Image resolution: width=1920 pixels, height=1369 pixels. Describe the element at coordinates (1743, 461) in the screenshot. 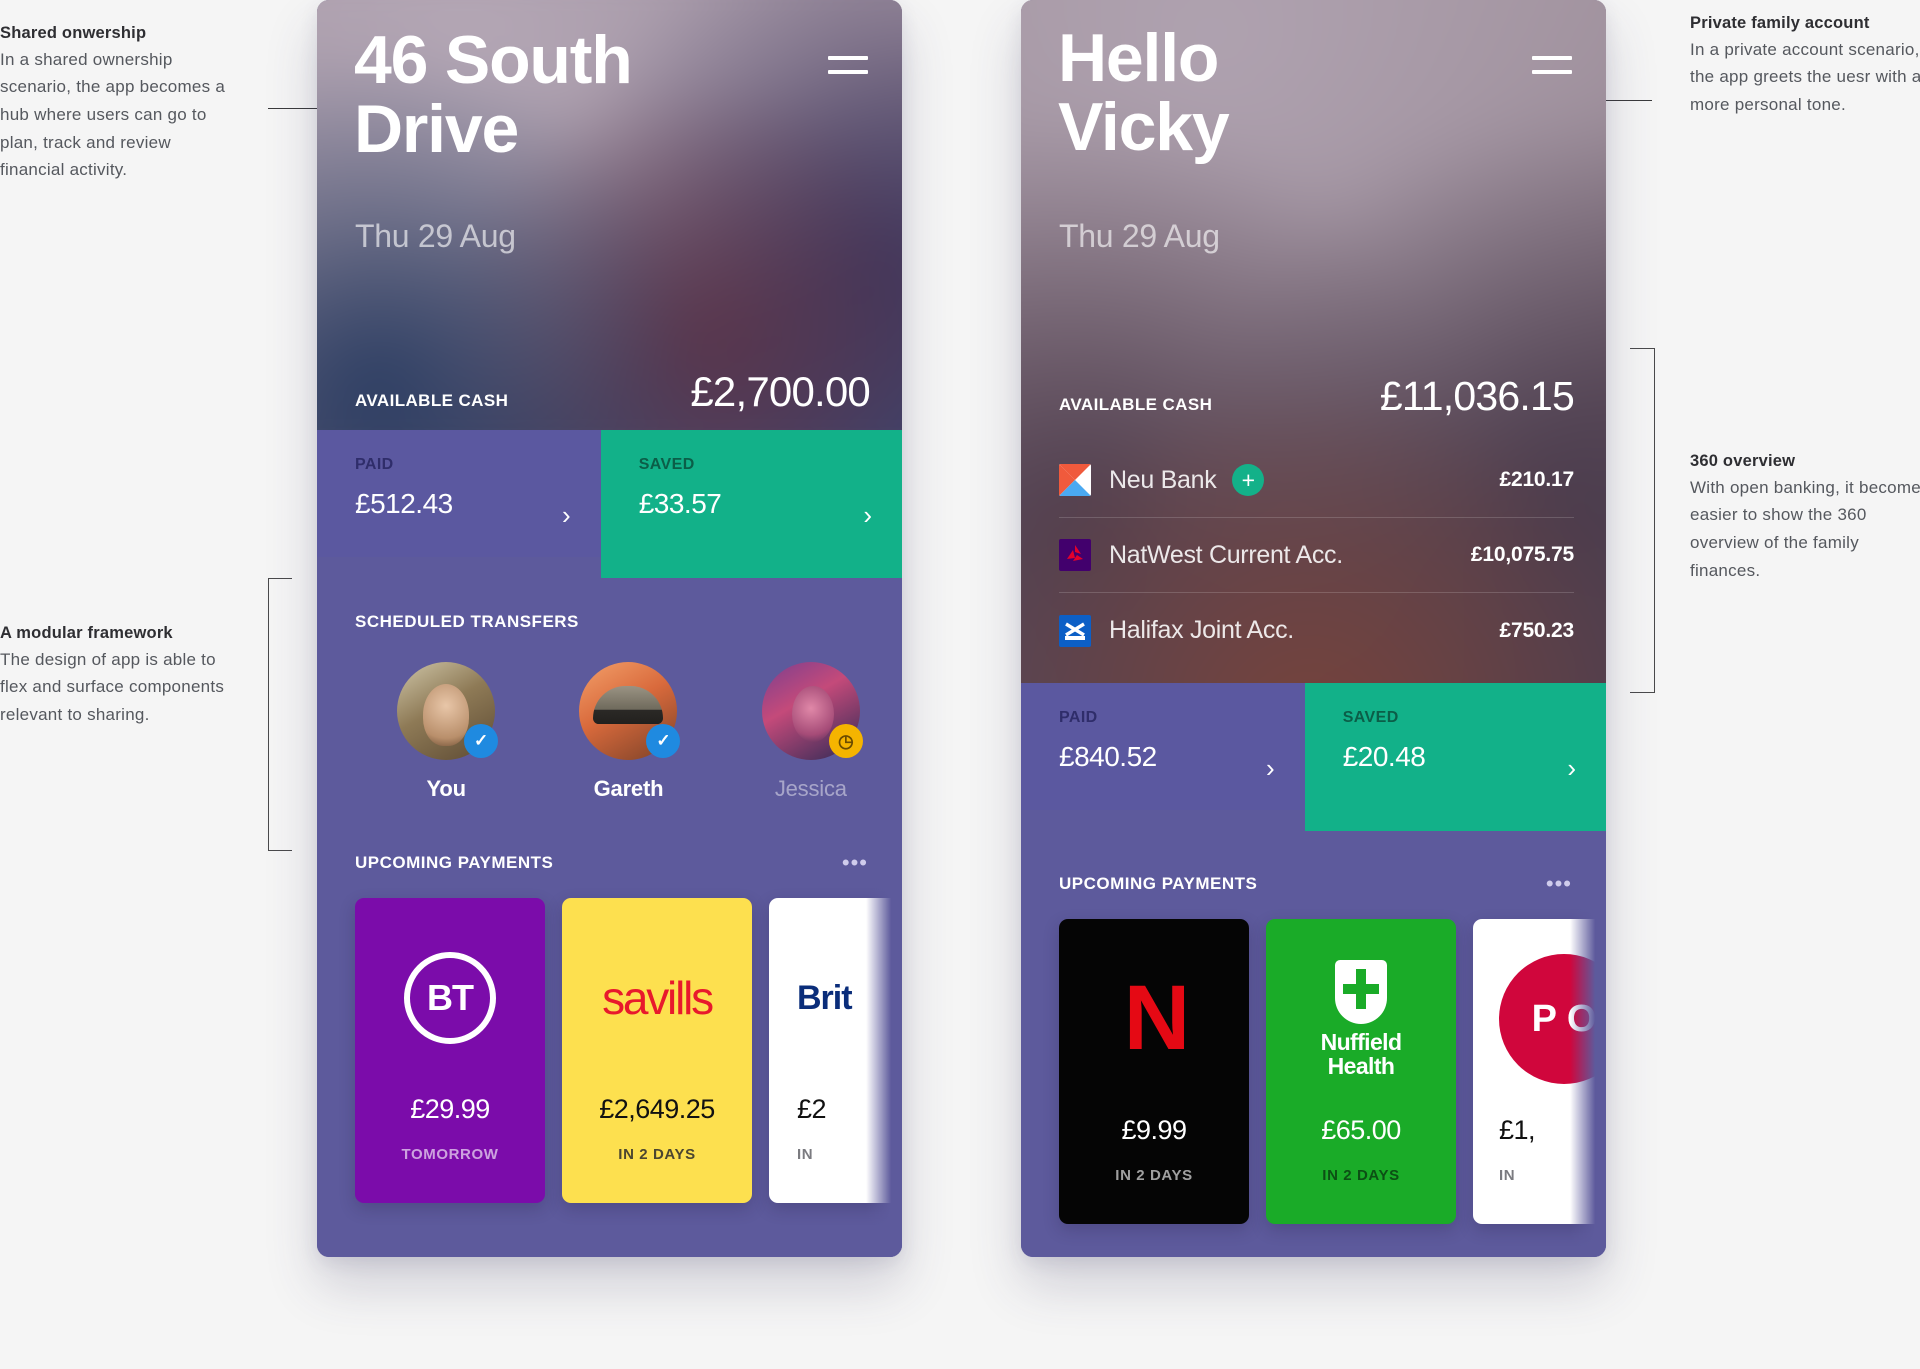

I see `annotation-title: 360 overview` at that location.